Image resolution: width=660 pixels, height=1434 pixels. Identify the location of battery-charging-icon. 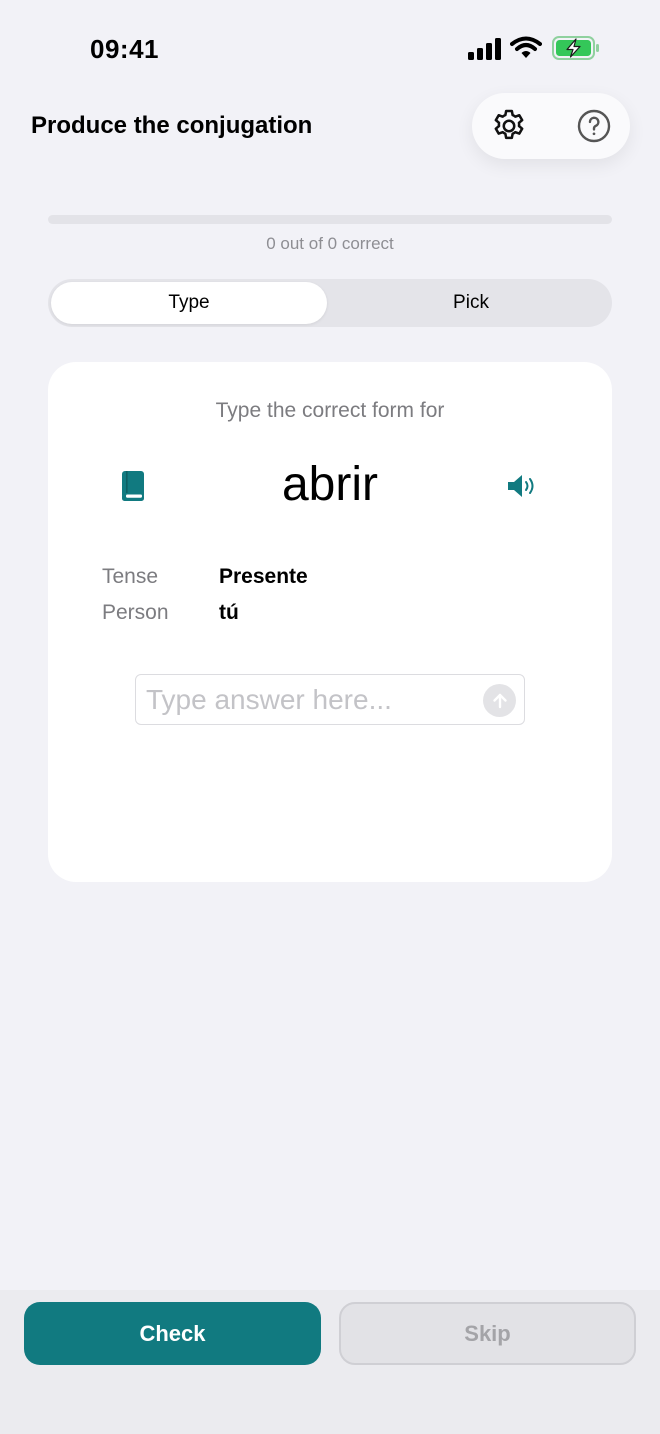
(575, 48).